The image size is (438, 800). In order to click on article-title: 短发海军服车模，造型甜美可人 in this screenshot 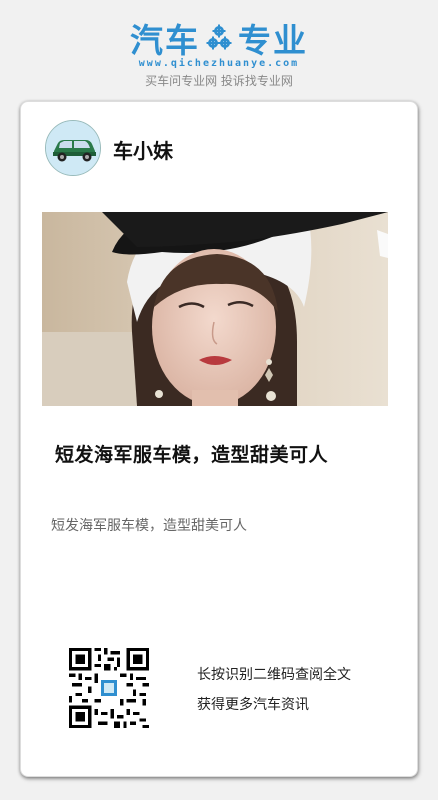, I will do `click(191, 453)`.